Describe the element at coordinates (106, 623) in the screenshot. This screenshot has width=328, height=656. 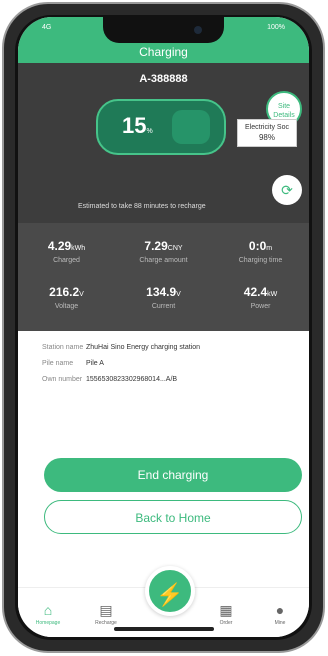
I see `tab-label: Recharge` at that location.